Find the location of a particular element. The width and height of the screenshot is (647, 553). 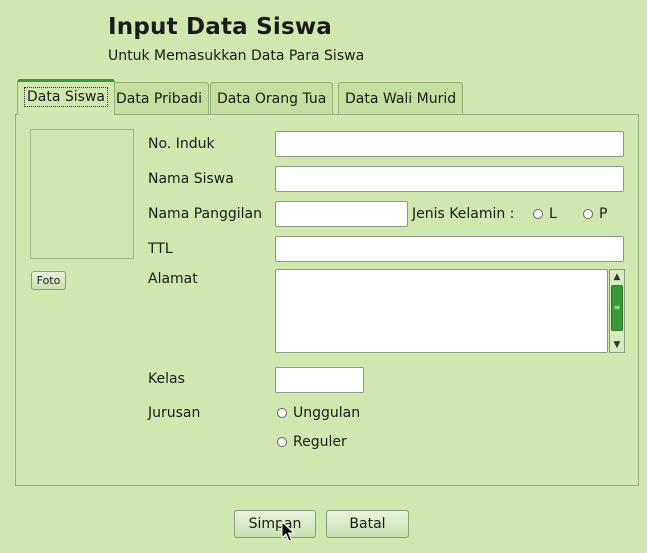

chevron-down-icon: ▼ is located at coordinates (617, 345).